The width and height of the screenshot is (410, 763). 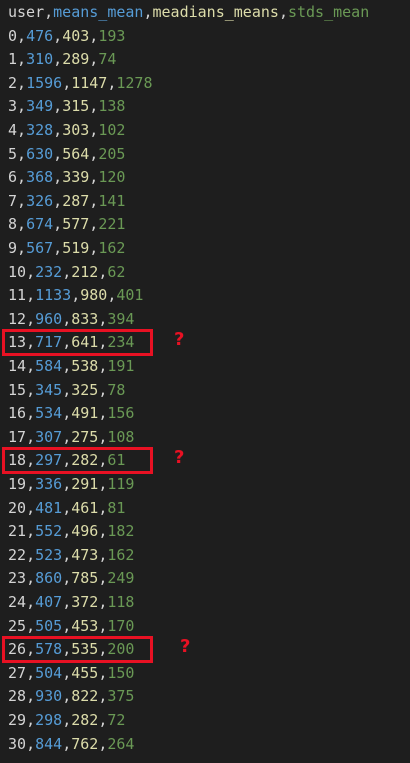 I want to click on csv-row: 27,504,455,150, so click(x=71, y=674).